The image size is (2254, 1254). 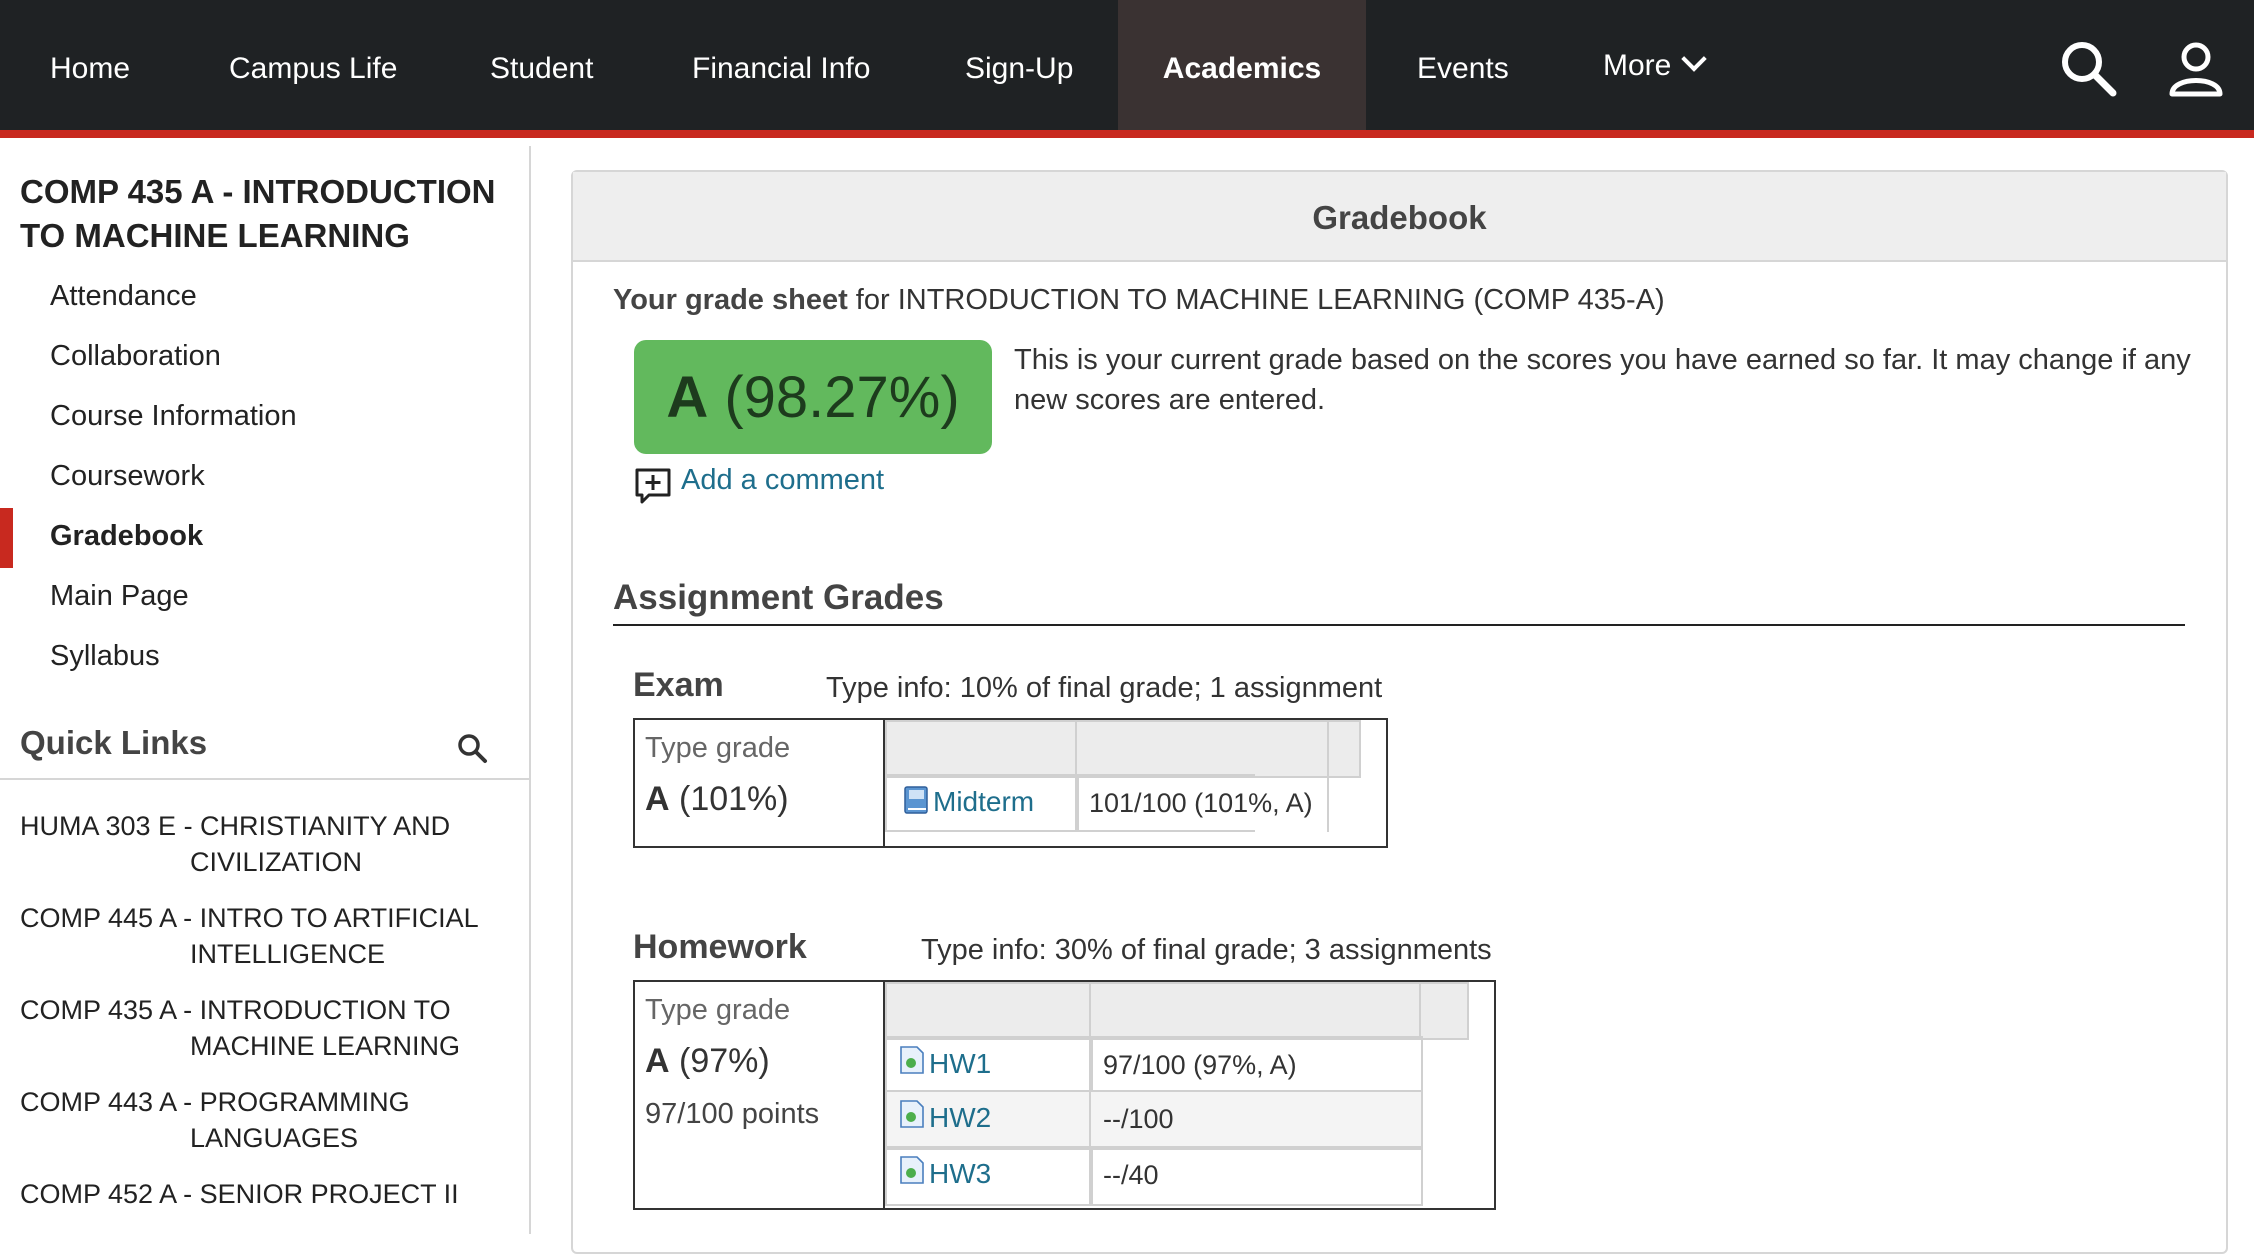 I want to click on active-indicator, so click(x=6, y=538).